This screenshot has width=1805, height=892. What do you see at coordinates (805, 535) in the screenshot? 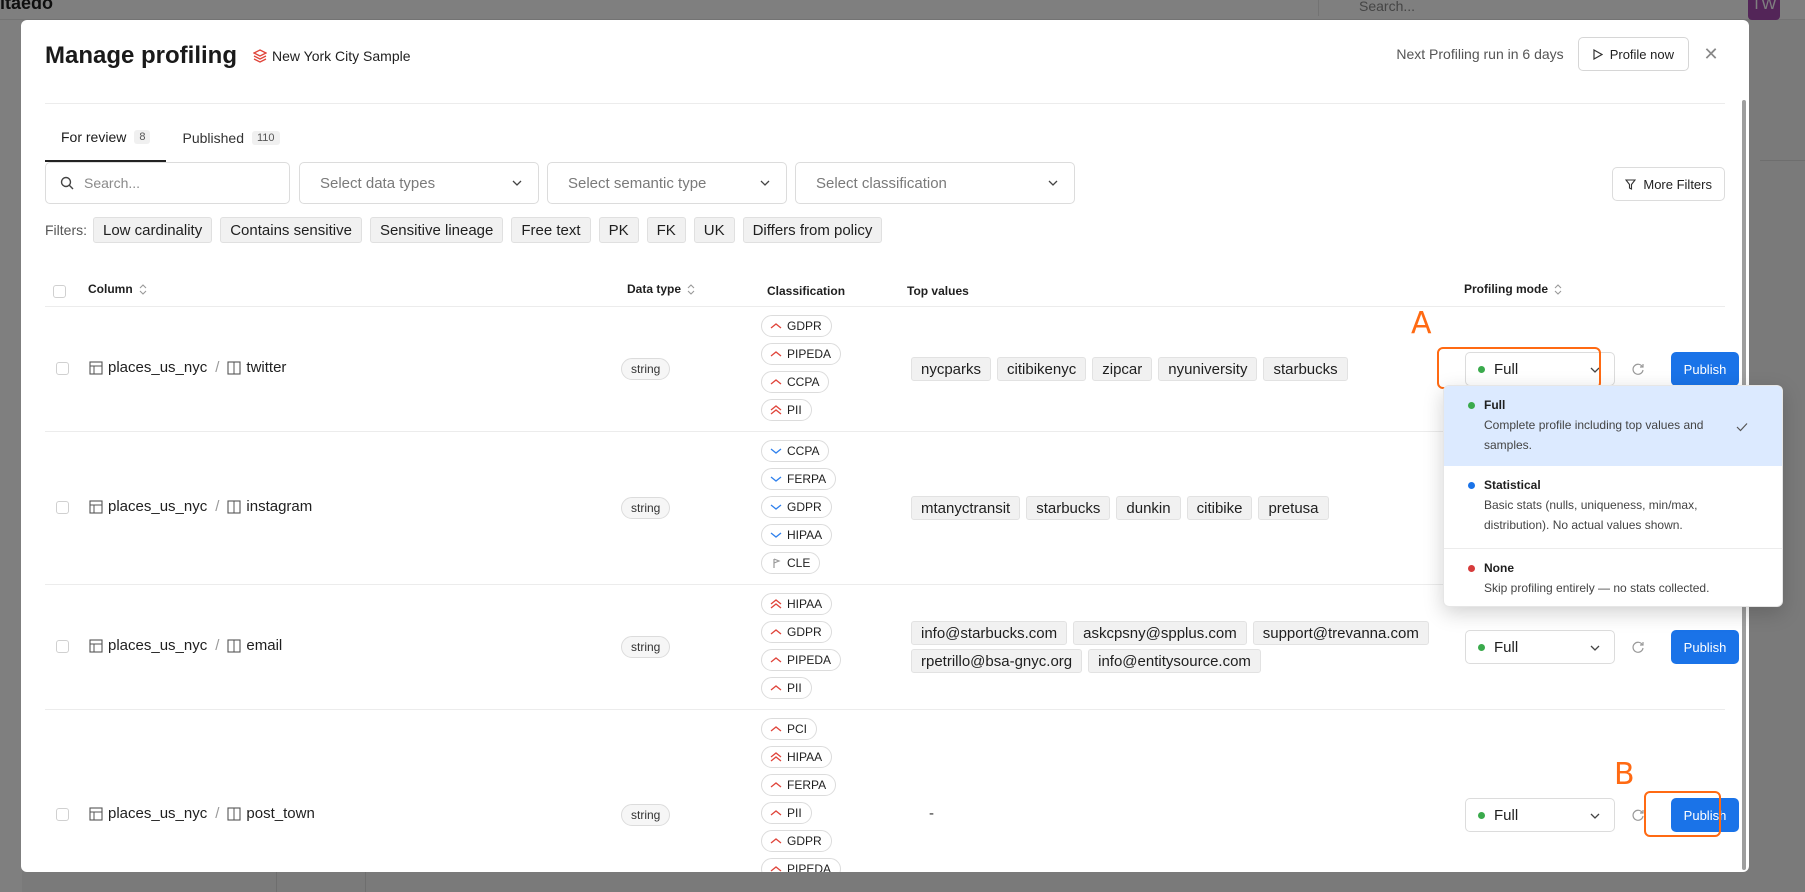
I see `tag-label: HIPAA` at bounding box center [805, 535].